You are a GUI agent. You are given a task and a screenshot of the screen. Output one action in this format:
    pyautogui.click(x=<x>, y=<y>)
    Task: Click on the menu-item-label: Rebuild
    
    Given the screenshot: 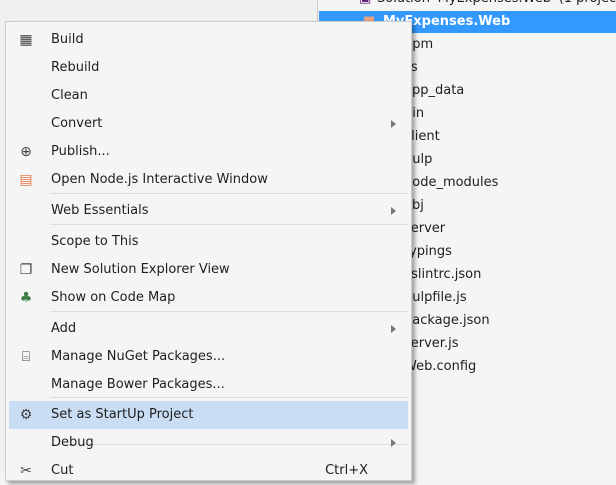 What is the action you would take?
    pyautogui.click(x=75, y=67)
    